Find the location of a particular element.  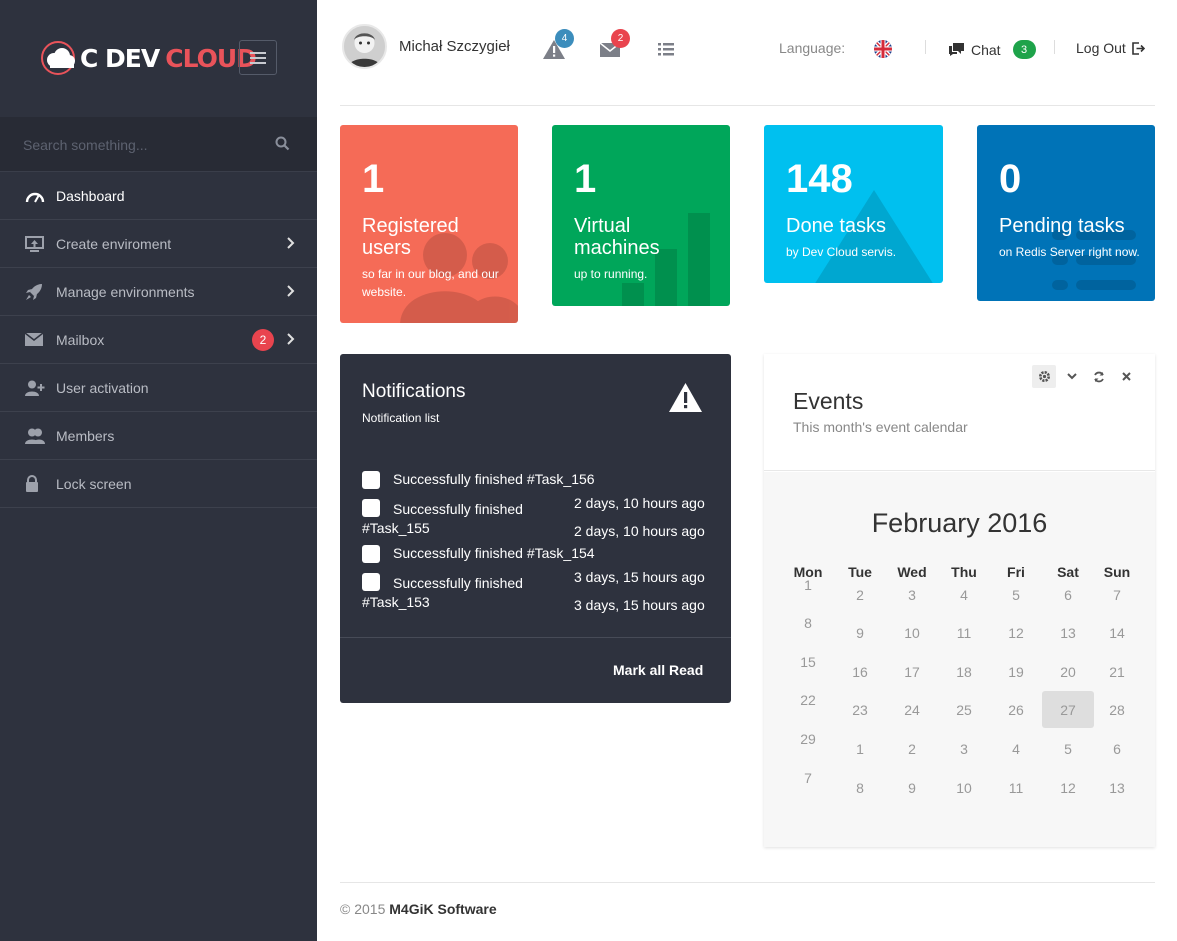

stat-card-done-tasks: 148 Done tasks by Dev Cloud servis. is located at coordinates (853, 204).